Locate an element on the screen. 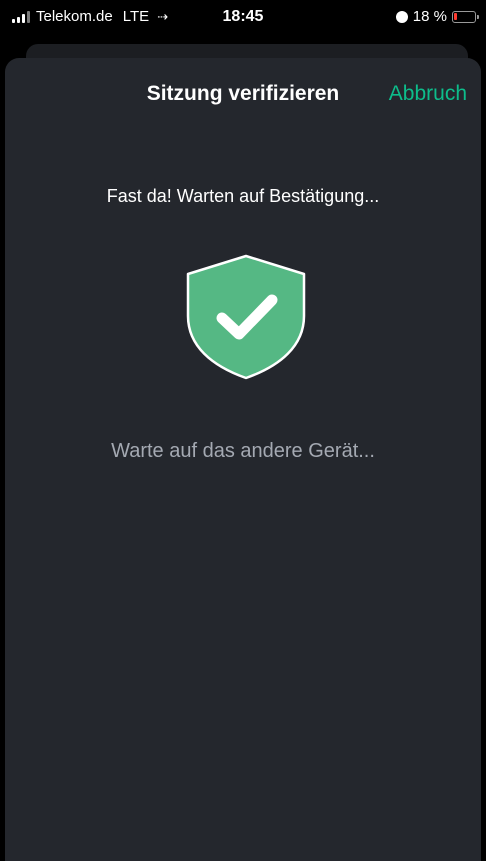 The image size is (486, 861). alarm-icon is located at coordinates (401, 16).